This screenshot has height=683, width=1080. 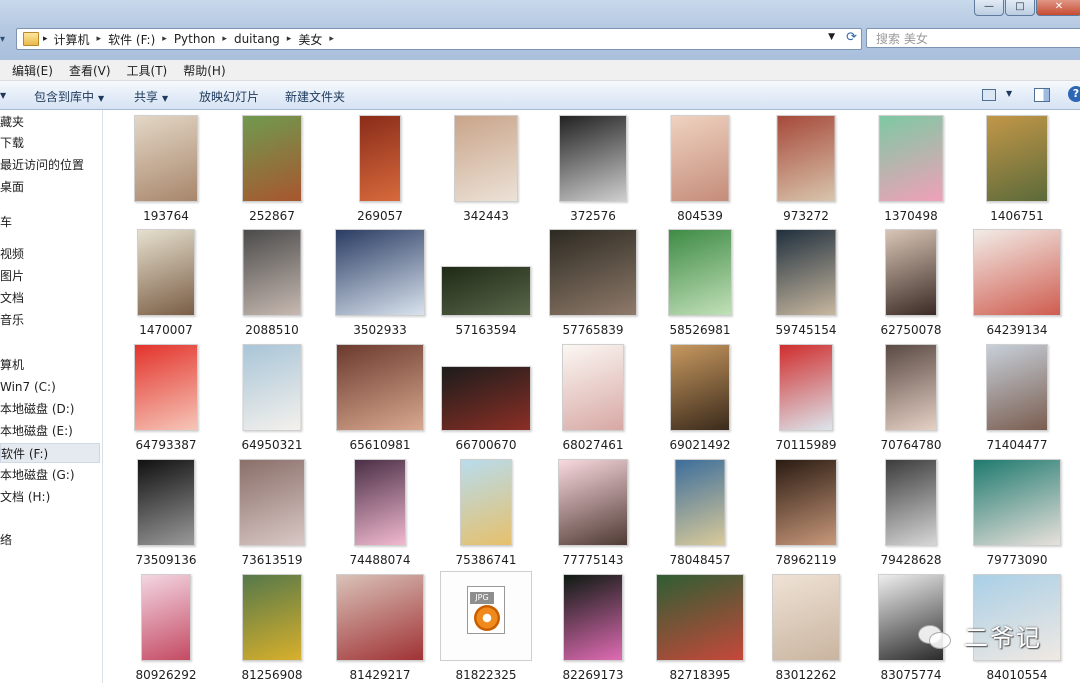 I want to click on file-item: 1470007, so click(x=166, y=281).